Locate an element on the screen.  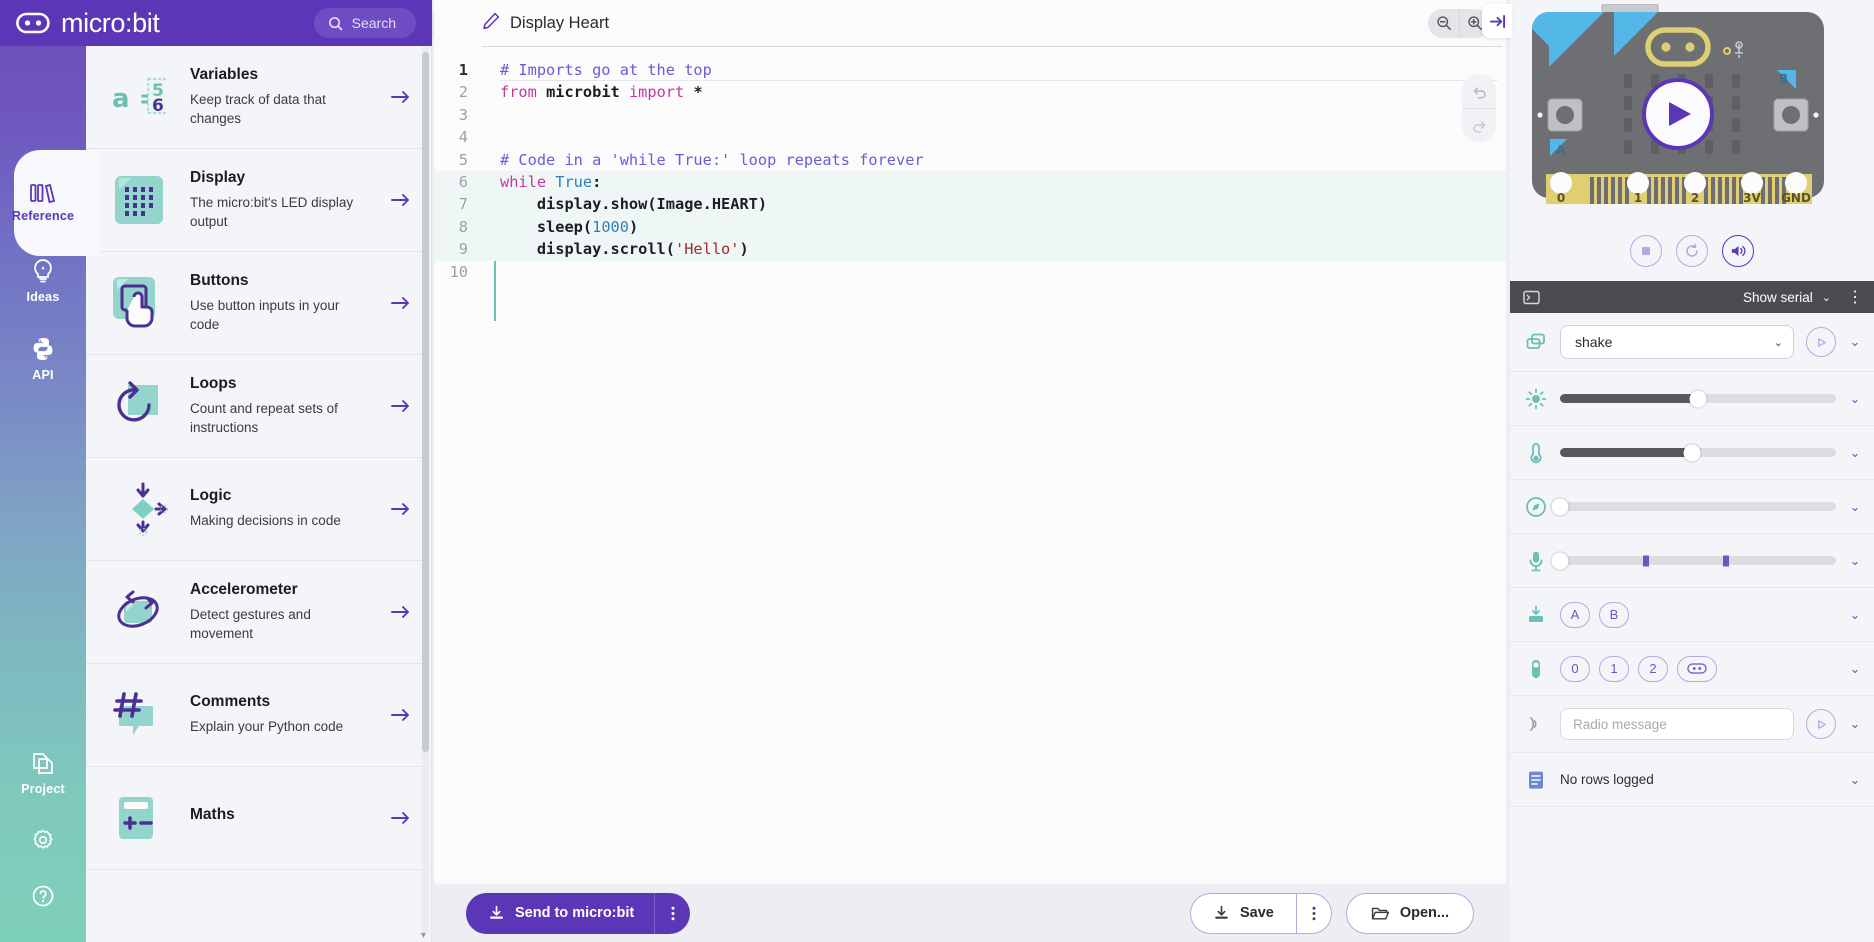
search-input: Search is located at coordinates (364, 23).